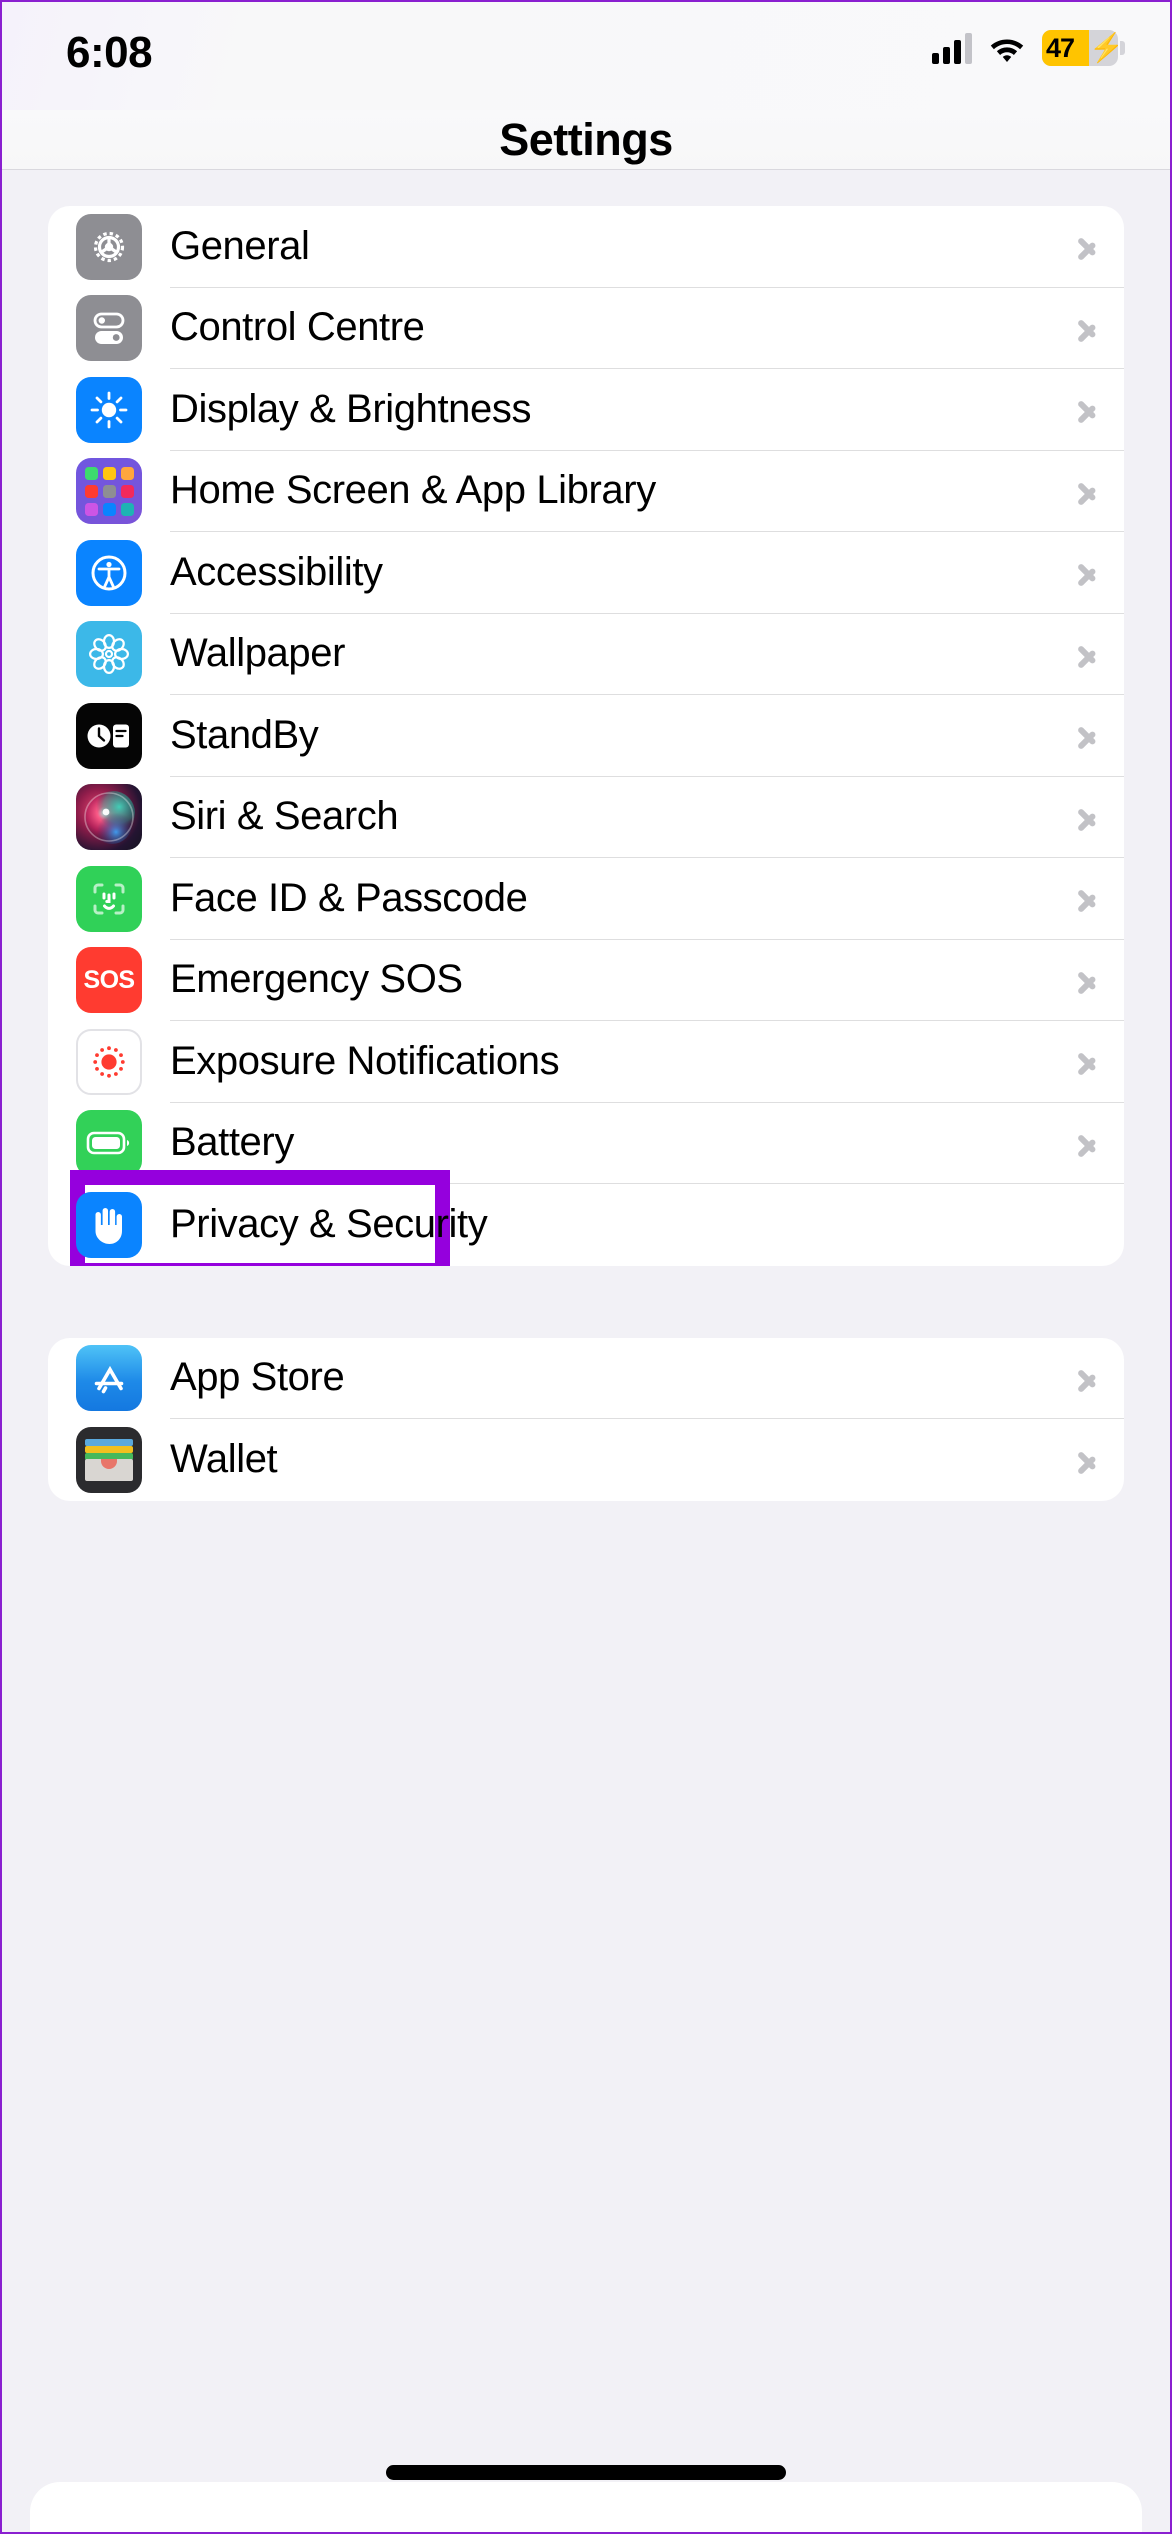 This screenshot has width=1172, height=2534. What do you see at coordinates (109, 328) in the screenshot?
I see `toggles-icon` at bounding box center [109, 328].